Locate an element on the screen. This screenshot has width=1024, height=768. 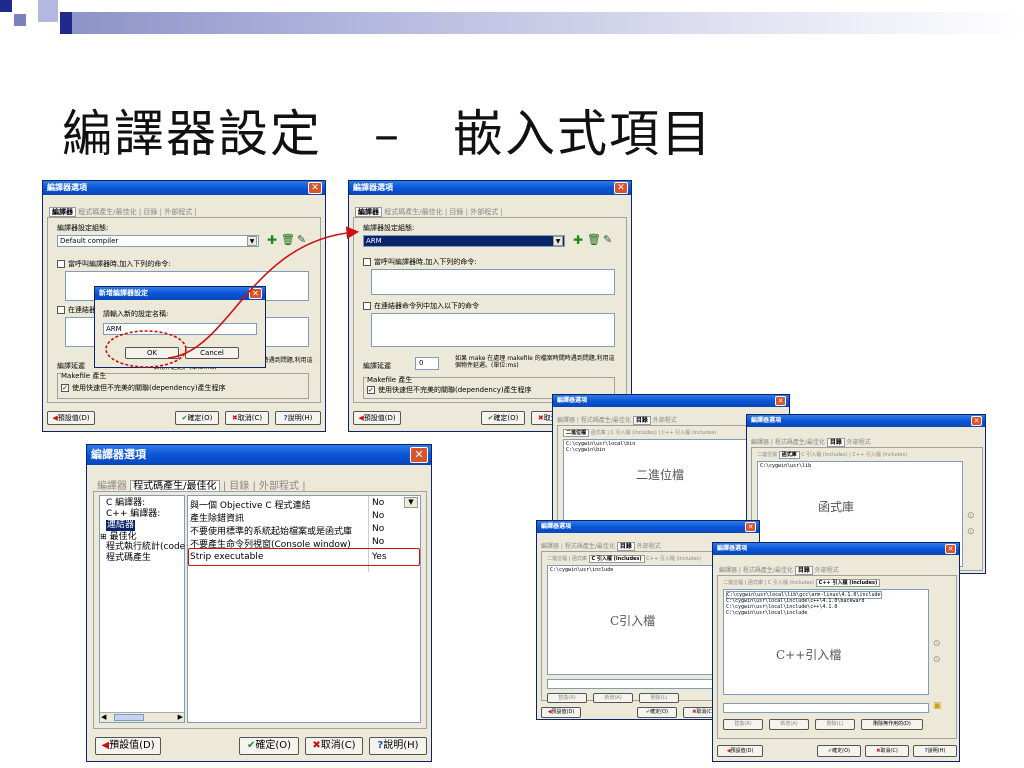
path-item: C:\cygwin\usr\lib is located at coordinates (785, 466).